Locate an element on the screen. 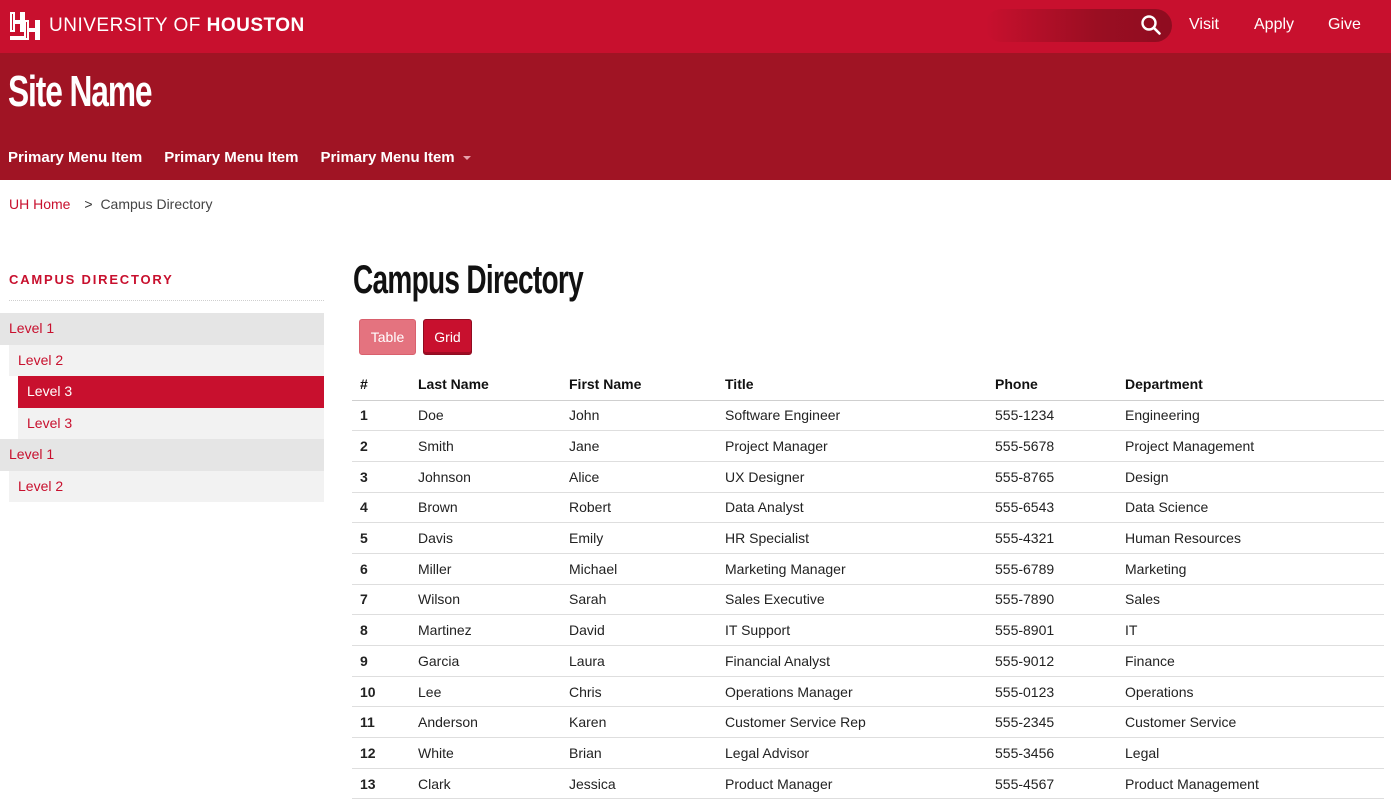  site-name: Site Name is located at coordinates (80, 92).